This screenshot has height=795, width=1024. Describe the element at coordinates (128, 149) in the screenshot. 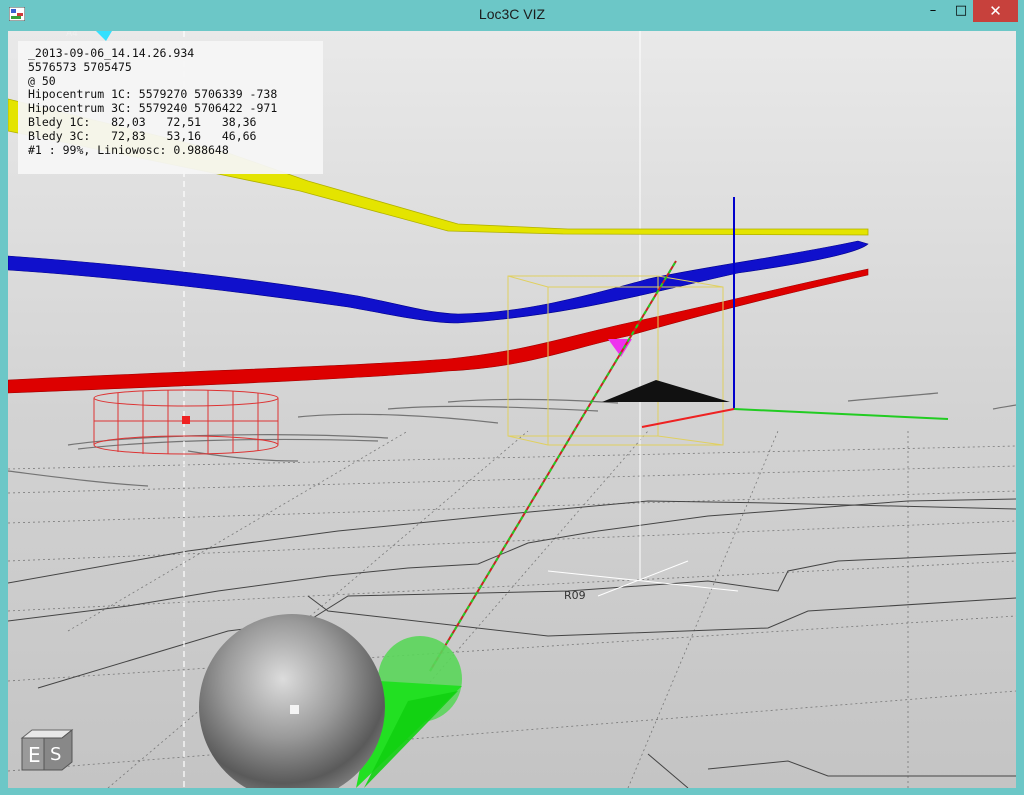

I see `info-linearity: #1 : 99%, Liniowosc: 0.988648` at that location.